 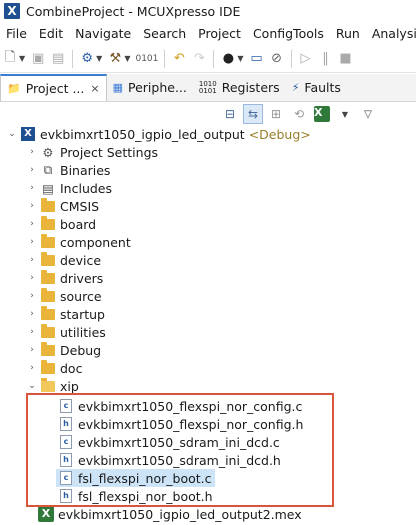 I want to click on tree-item: › CMSIS, so click(x=62, y=206).